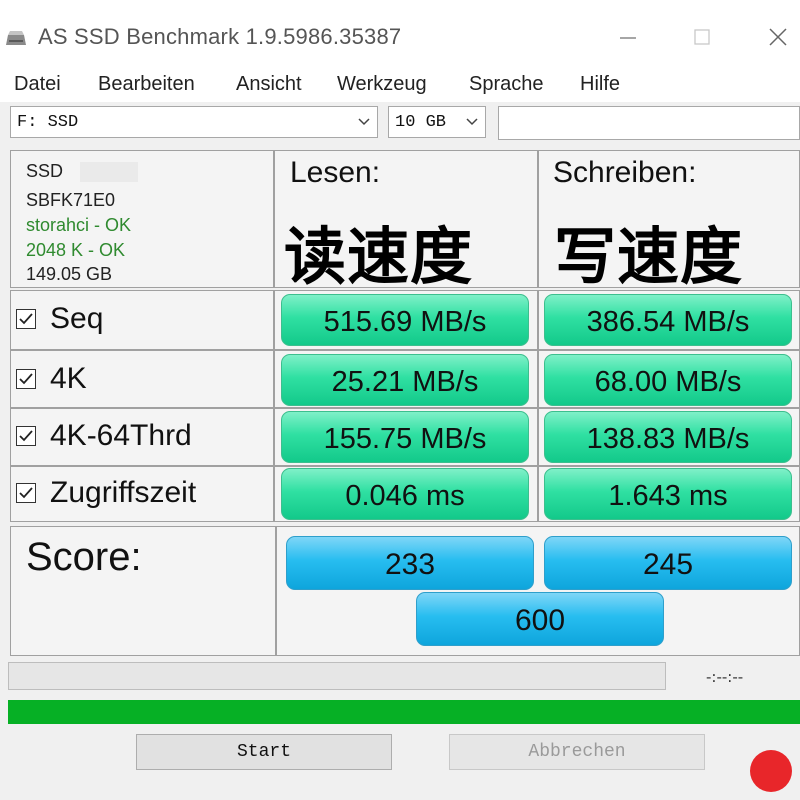 This screenshot has height=800, width=800. What do you see at coordinates (194, 122) in the screenshot?
I see `drive-select: F: SSD` at bounding box center [194, 122].